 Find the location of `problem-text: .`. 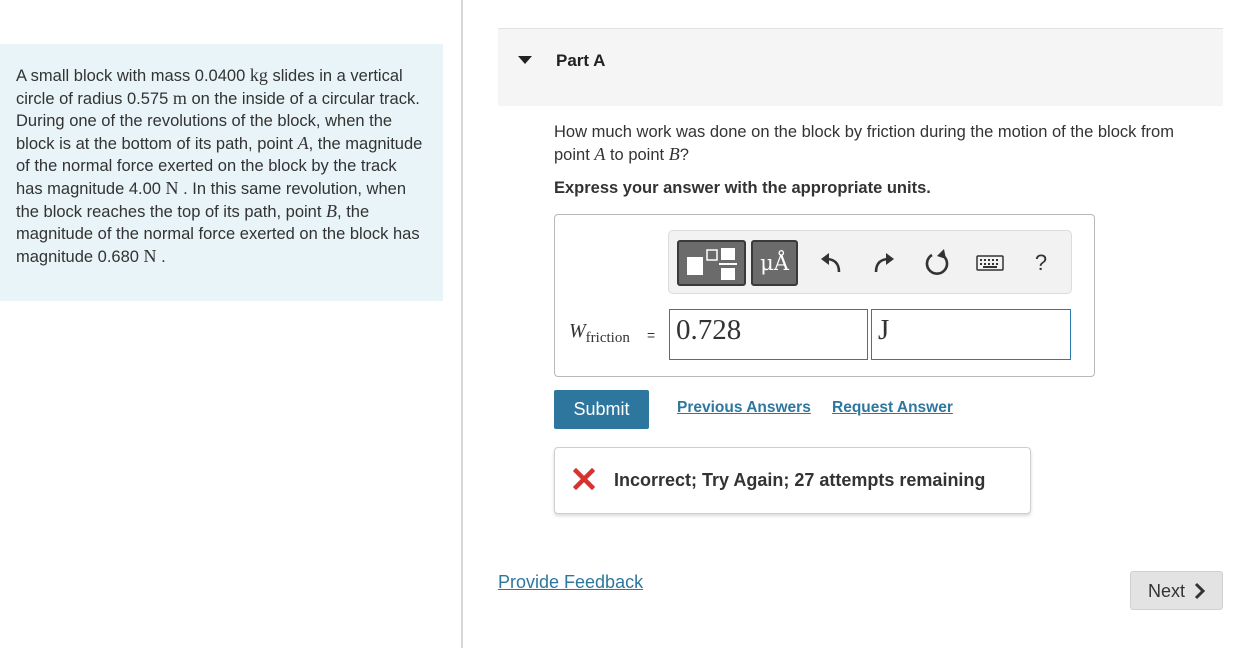

problem-text: . is located at coordinates (163, 257).